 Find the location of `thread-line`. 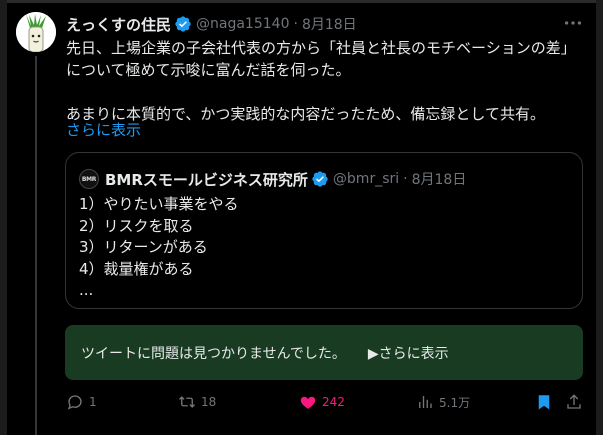

thread-line is located at coordinates (36, 245).